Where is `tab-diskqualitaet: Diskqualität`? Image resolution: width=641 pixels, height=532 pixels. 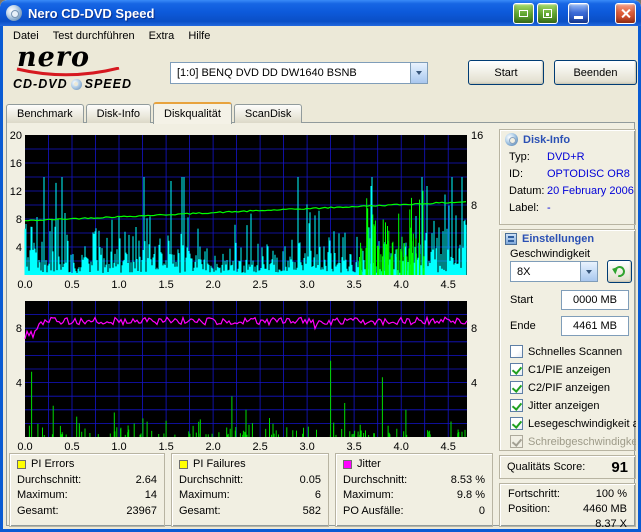 tab-diskqualitaet: Diskqualität is located at coordinates (192, 113).